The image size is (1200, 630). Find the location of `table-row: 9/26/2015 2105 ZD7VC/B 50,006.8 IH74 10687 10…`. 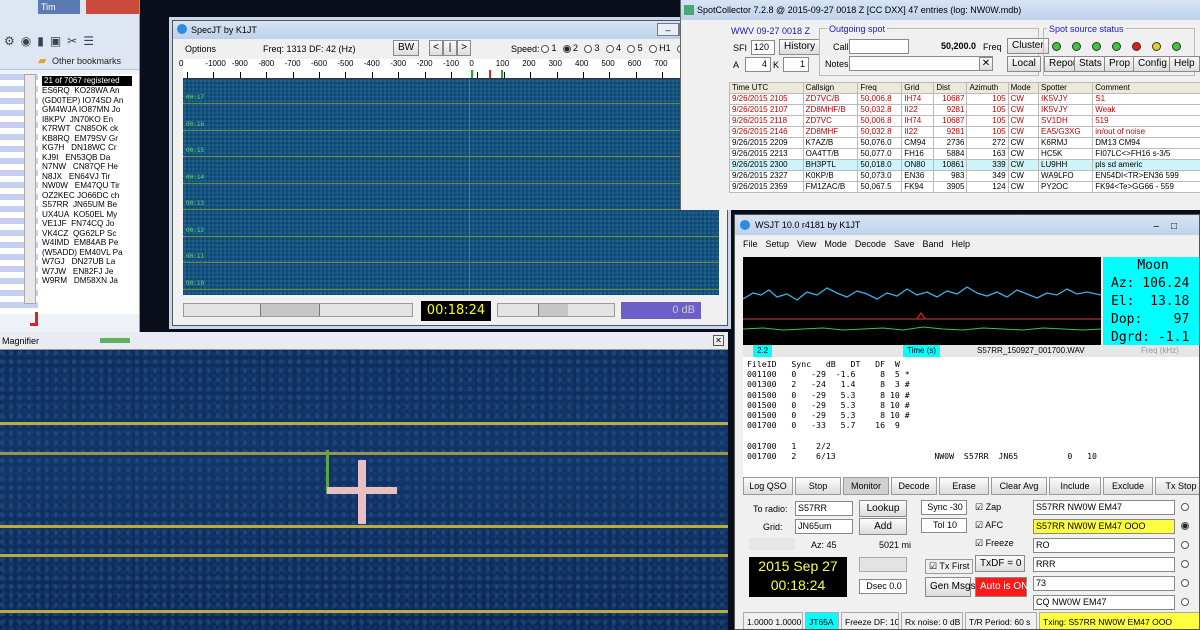

table-row: 9/26/2015 2105 ZD7VC/B 50,006.8 IH74 10687 10… is located at coordinates (964, 99).